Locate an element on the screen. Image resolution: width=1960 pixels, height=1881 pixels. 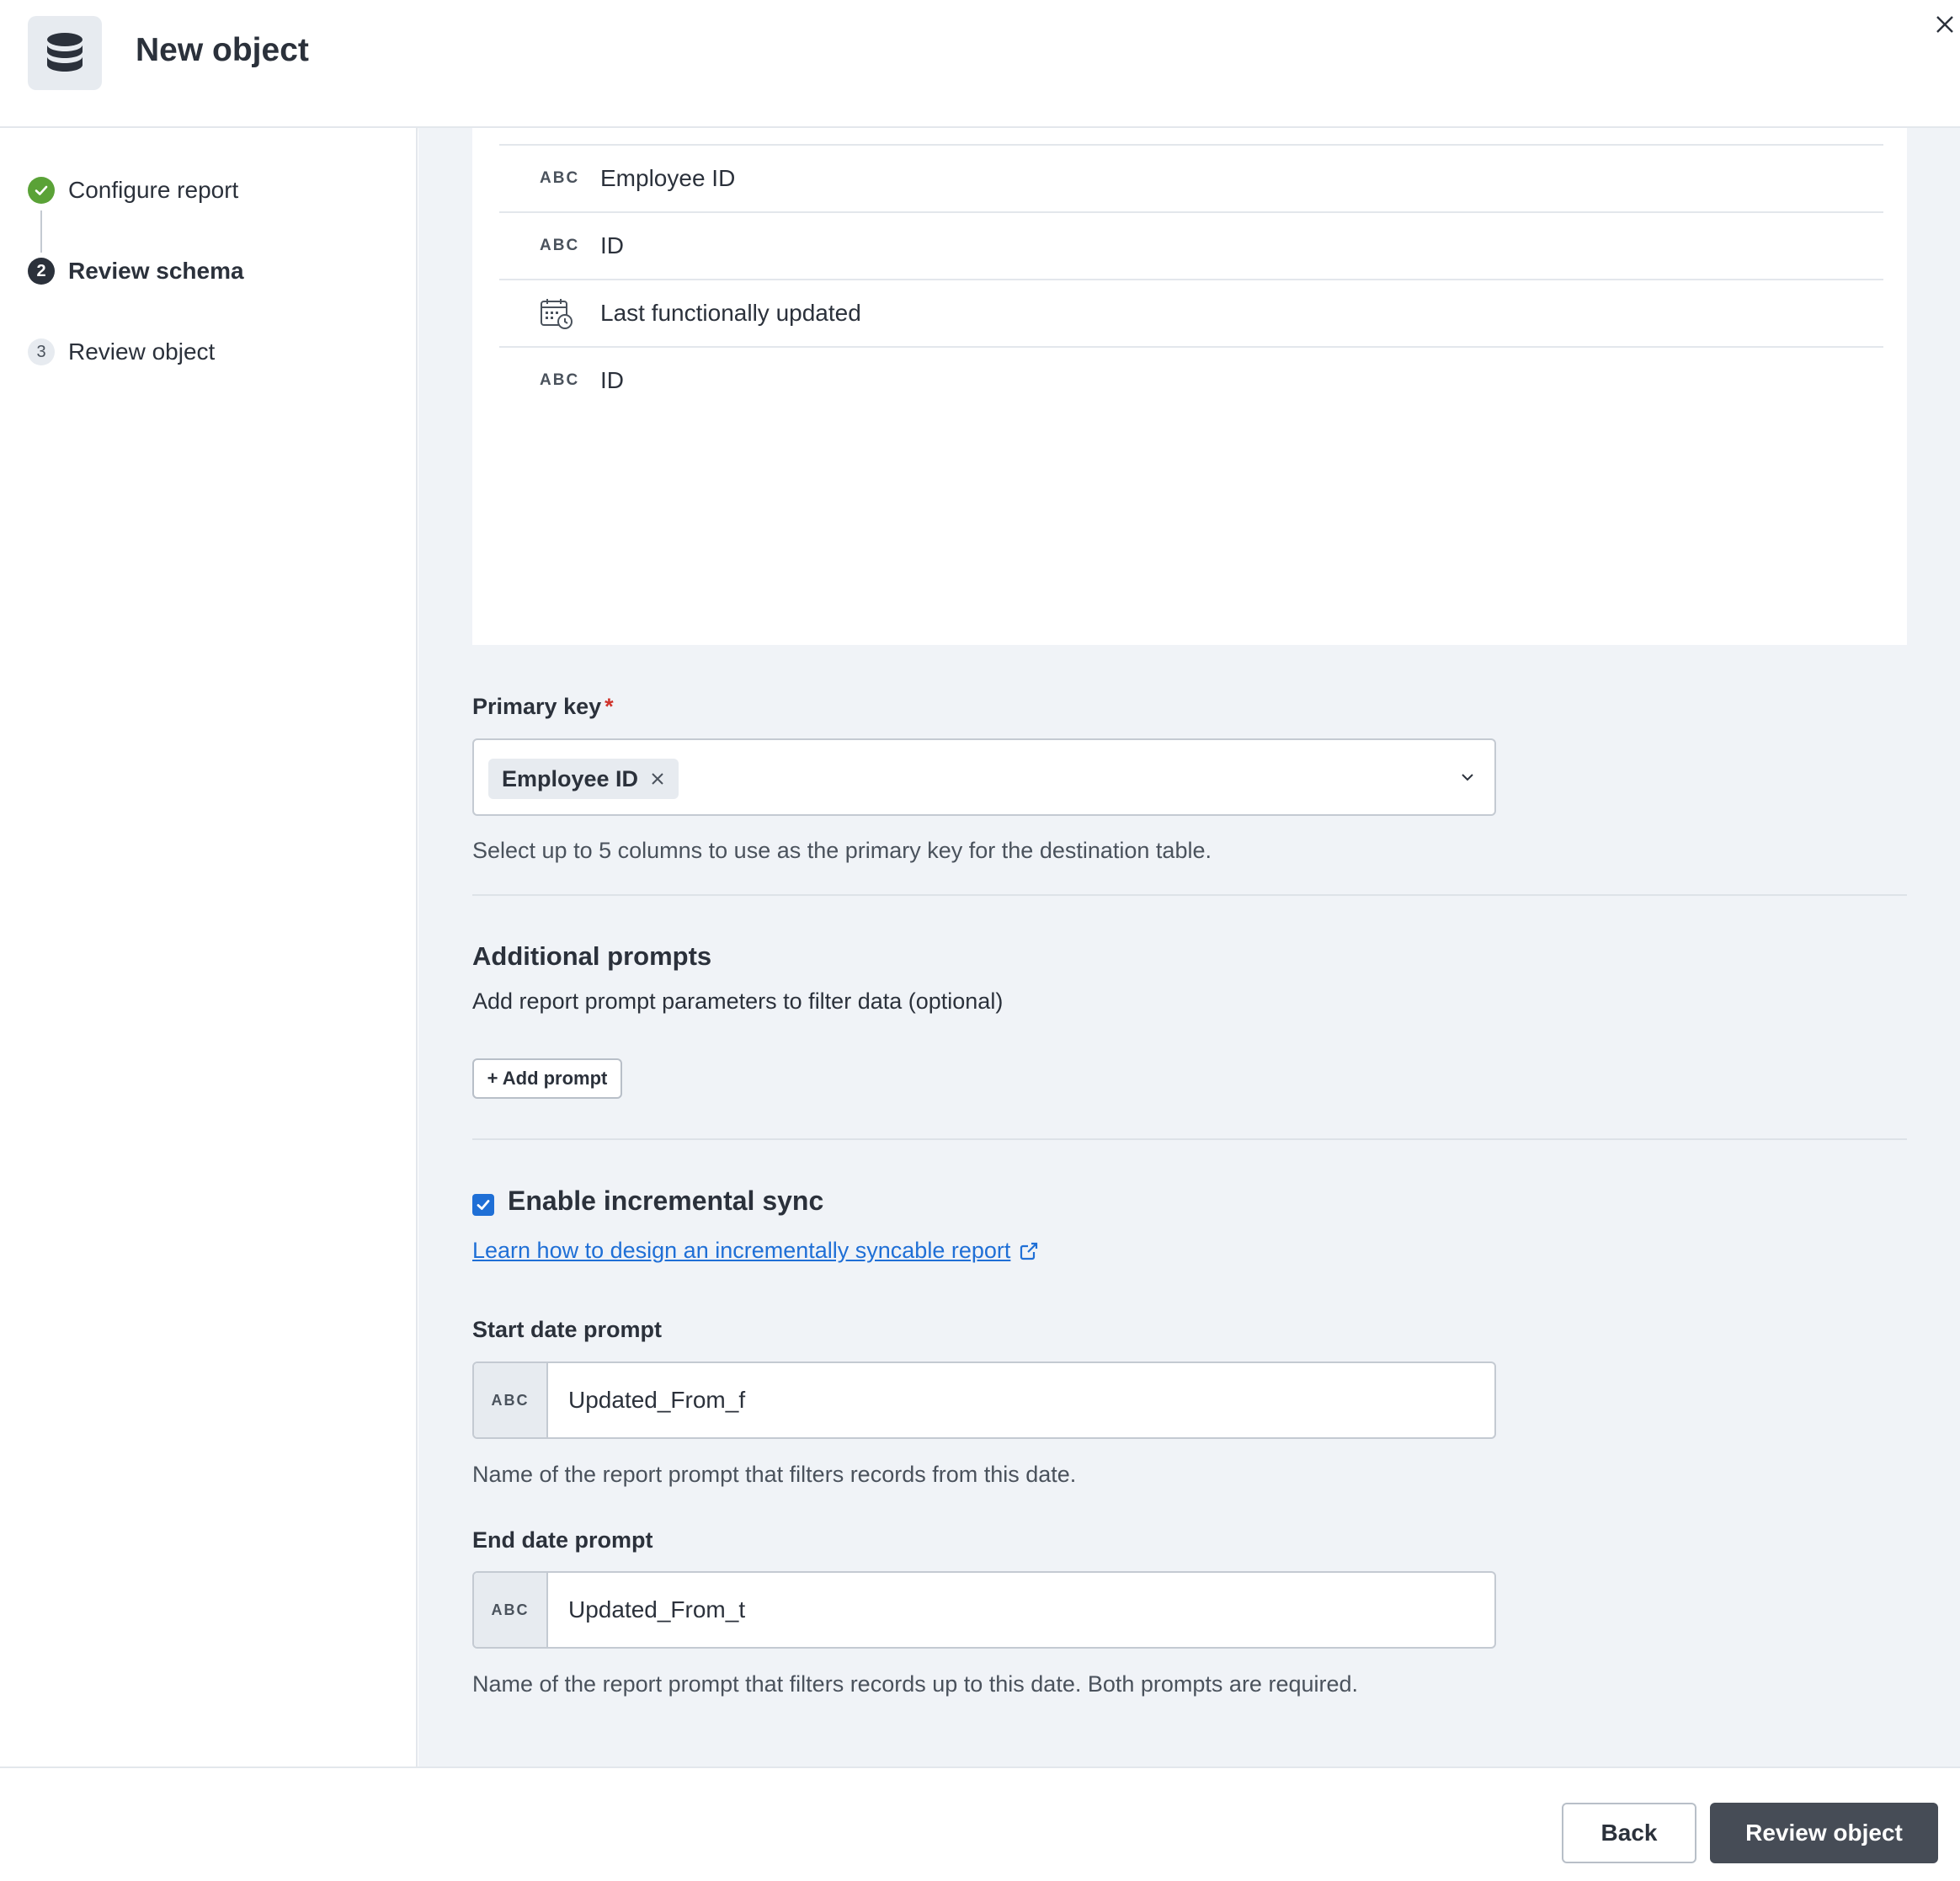
add-prompt-button: + Add prompt is located at coordinates (547, 1078).